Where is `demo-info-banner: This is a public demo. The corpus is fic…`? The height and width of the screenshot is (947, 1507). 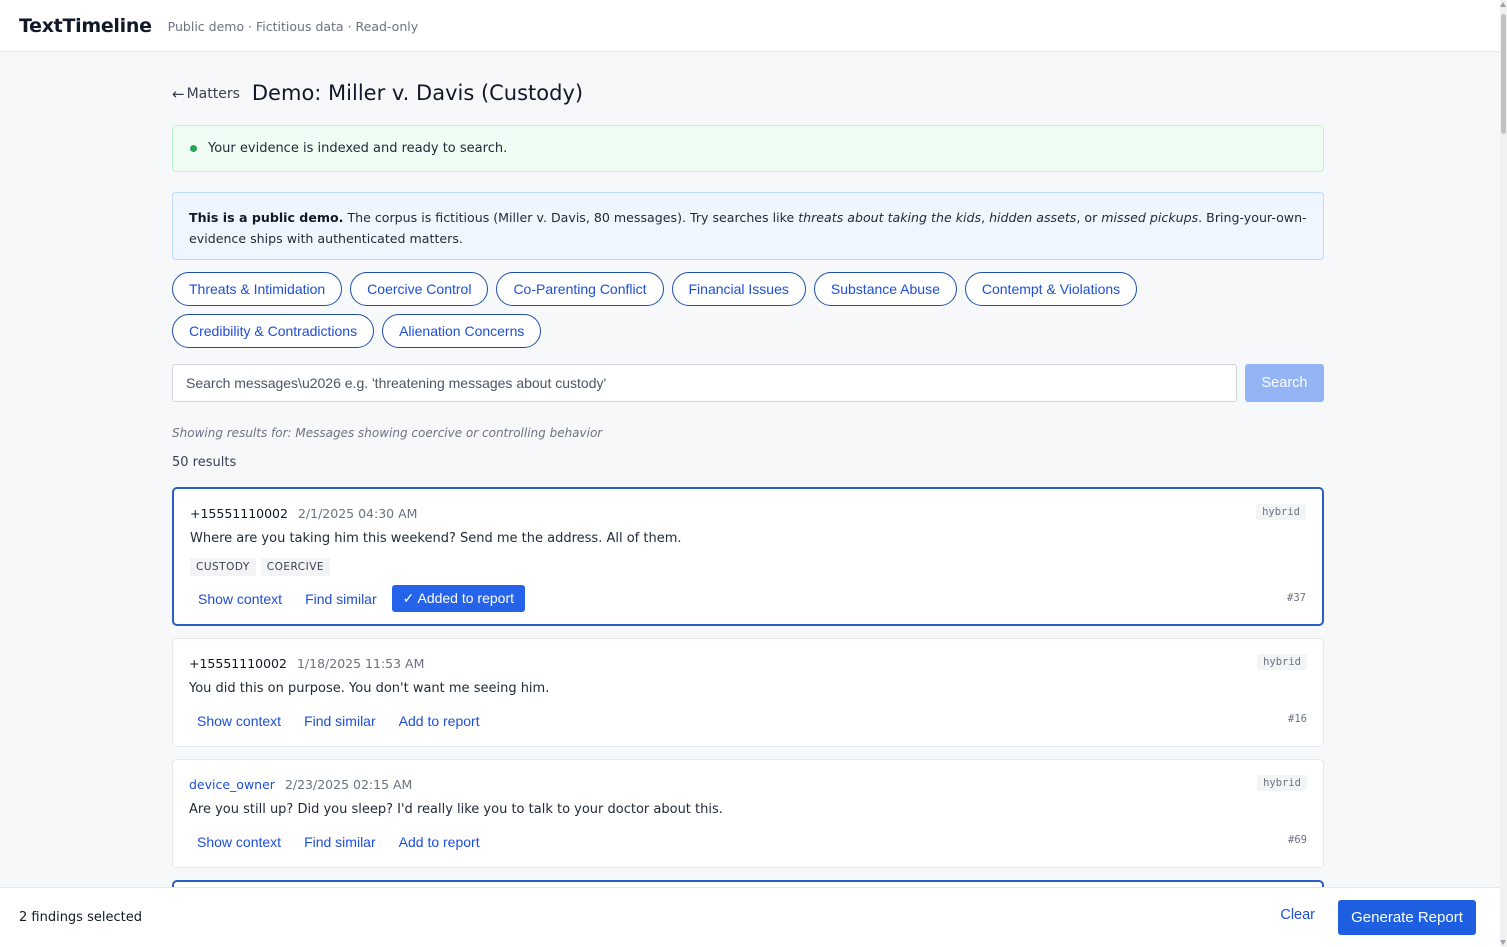 demo-info-banner: This is a public demo. The corpus is fic… is located at coordinates (748, 226).